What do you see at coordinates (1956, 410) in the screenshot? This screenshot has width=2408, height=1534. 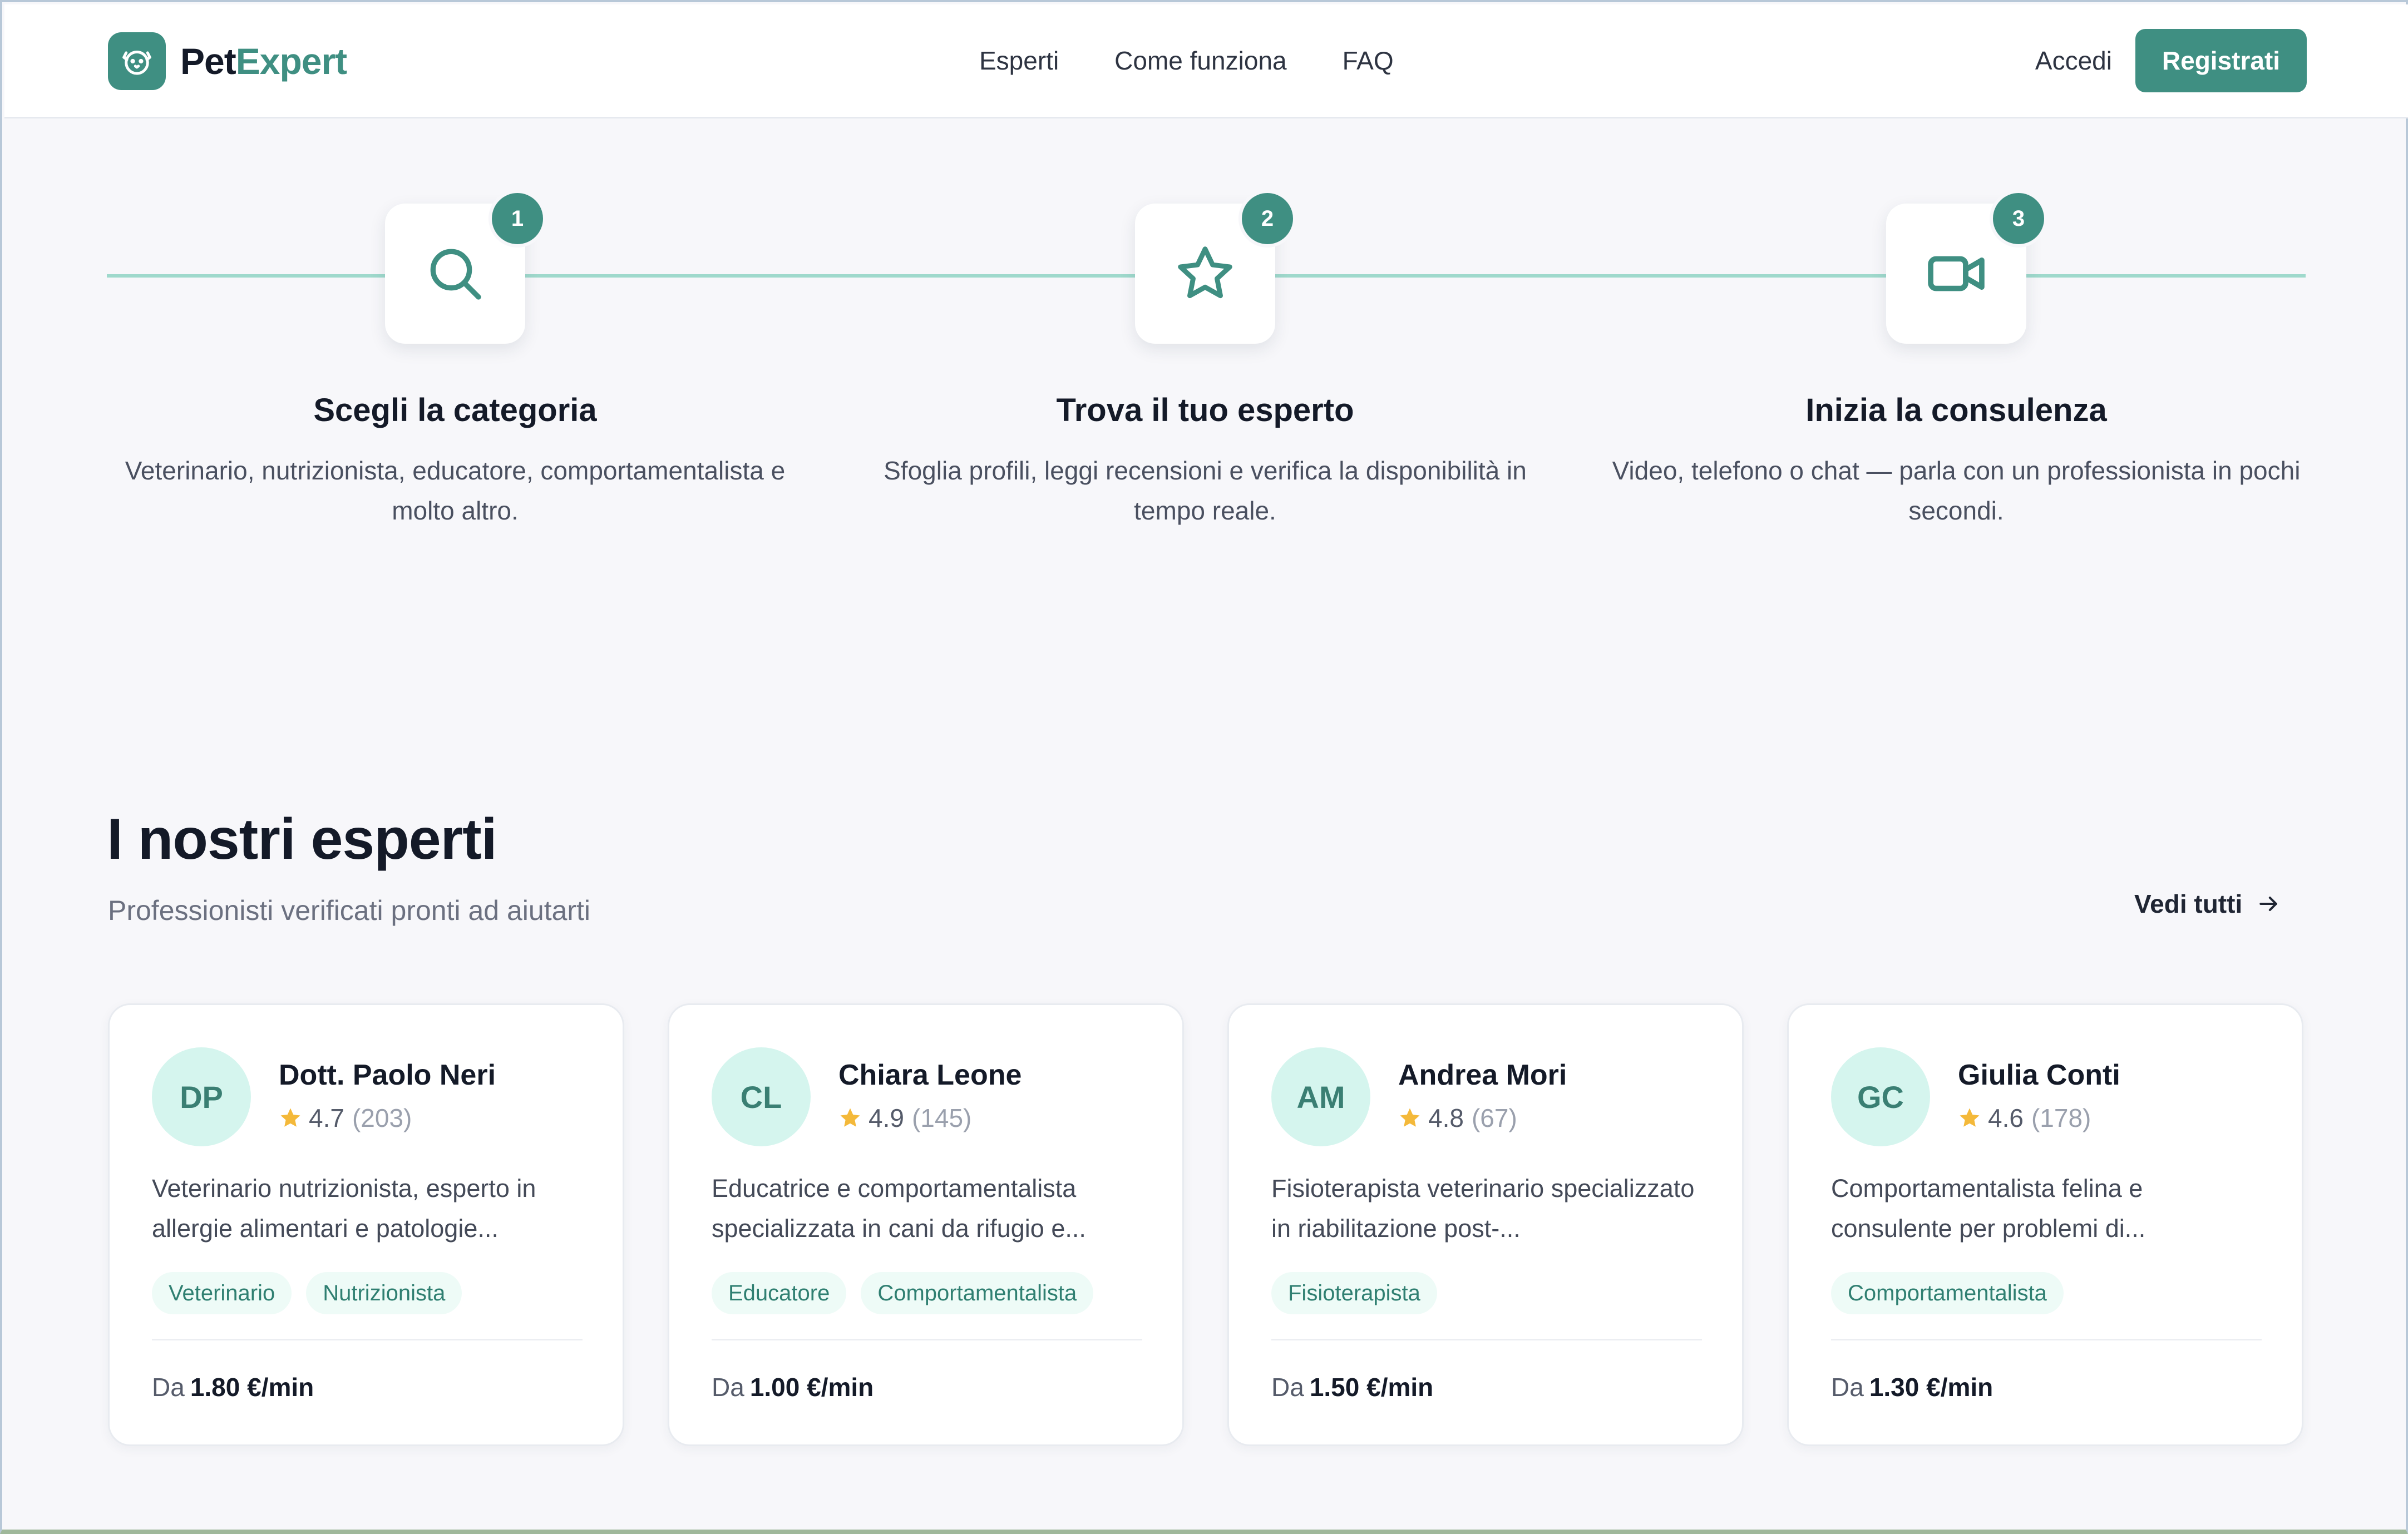 I see `step-3-title: Inizia la consulenza` at bounding box center [1956, 410].